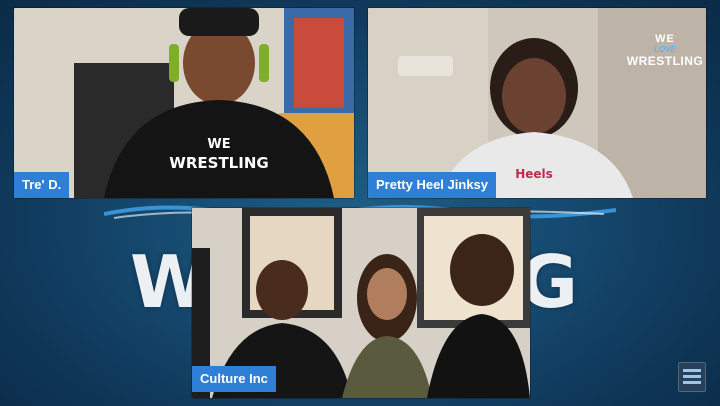 This screenshot has width=720, height=406. What do you see at coordinates (665, 39) in the screenshot?
I see `show-logo-line: WE` at bounding box center [665, 39].